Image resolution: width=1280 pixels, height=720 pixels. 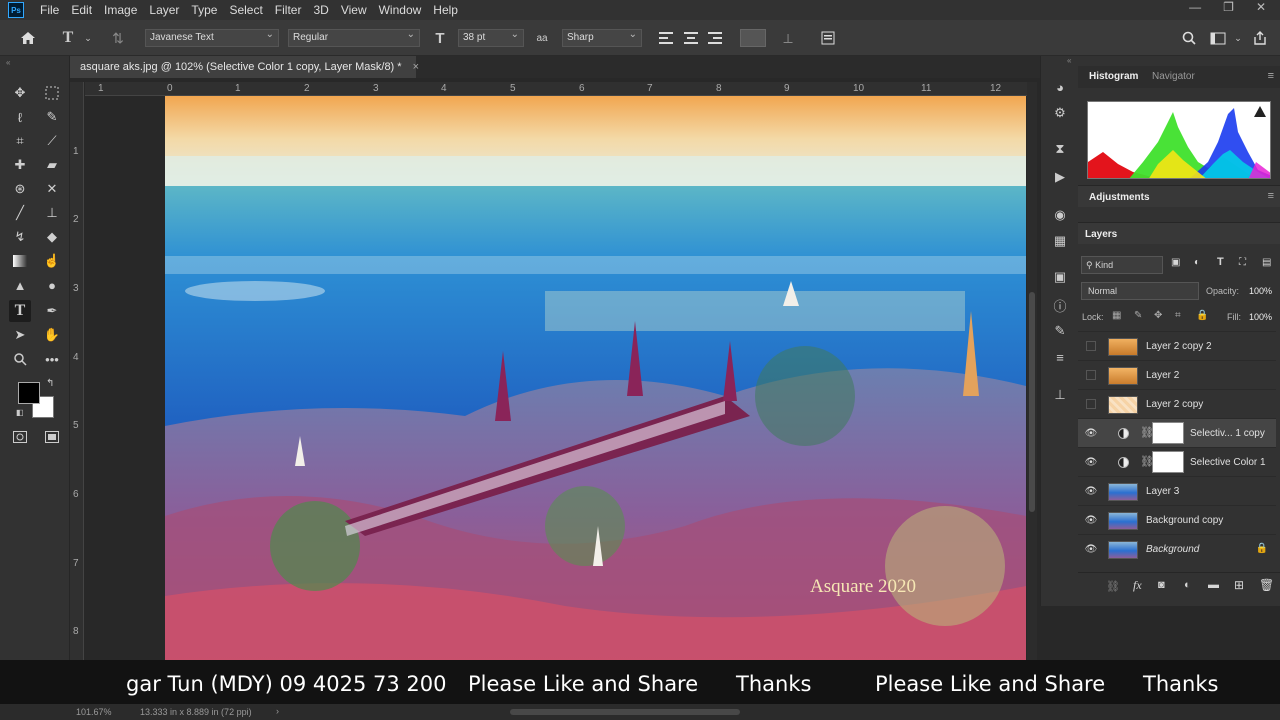 What do you see at coordinates (52, 165) in the screenshot?
I see `patch-tool-icon: ▰` at bounding box center [52, 165].